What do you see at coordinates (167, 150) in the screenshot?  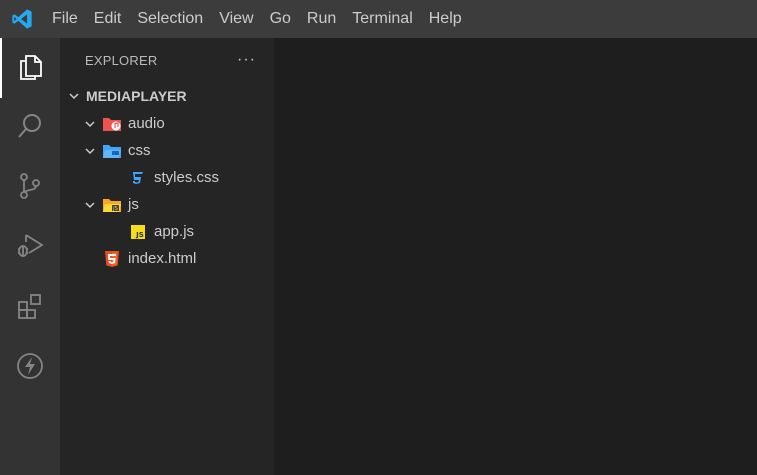 I see `folder-css: css` at bounding box center [167, 150].